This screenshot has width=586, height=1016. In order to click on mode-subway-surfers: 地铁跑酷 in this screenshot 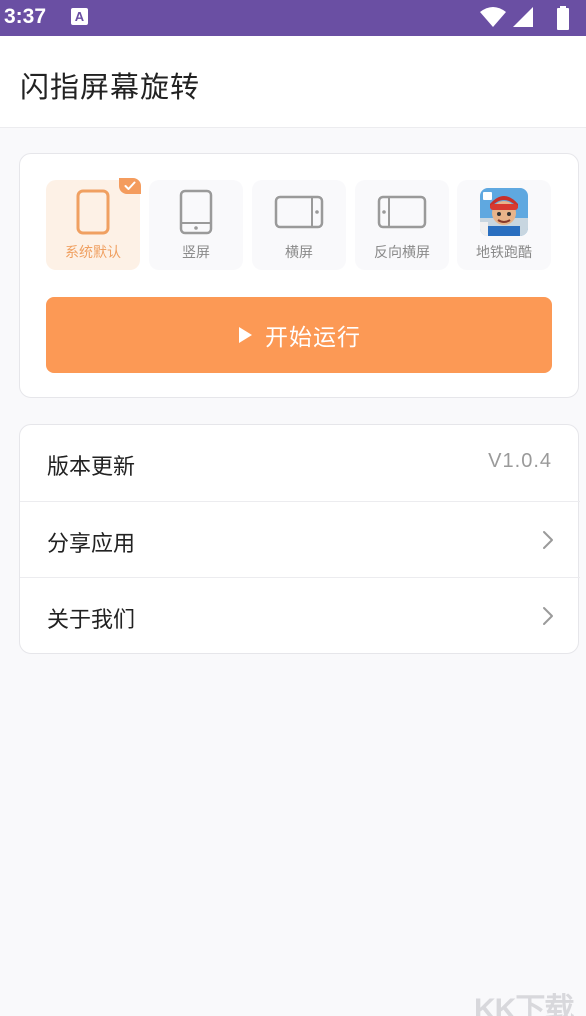, I will do `click(504, 225)`.